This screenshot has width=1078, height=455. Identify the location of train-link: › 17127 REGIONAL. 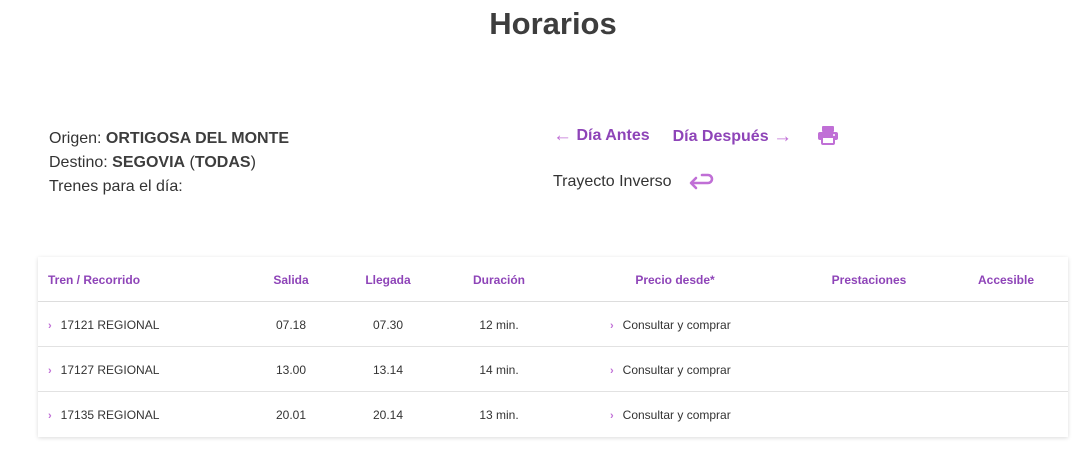
(103, 370).